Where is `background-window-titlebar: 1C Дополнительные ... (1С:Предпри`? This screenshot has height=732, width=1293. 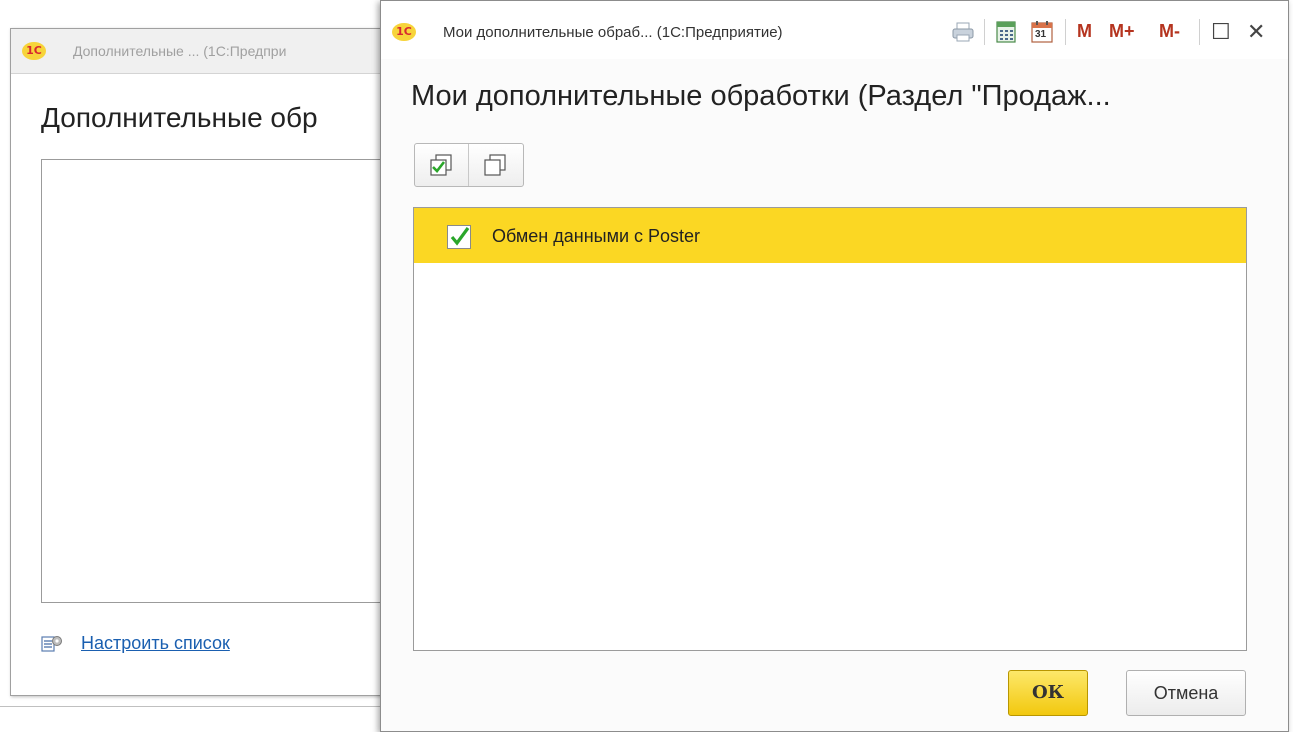
background-window-titlebar: 1C Дополнительные ... (1С:Предпри is located at coordinates (201, 51).